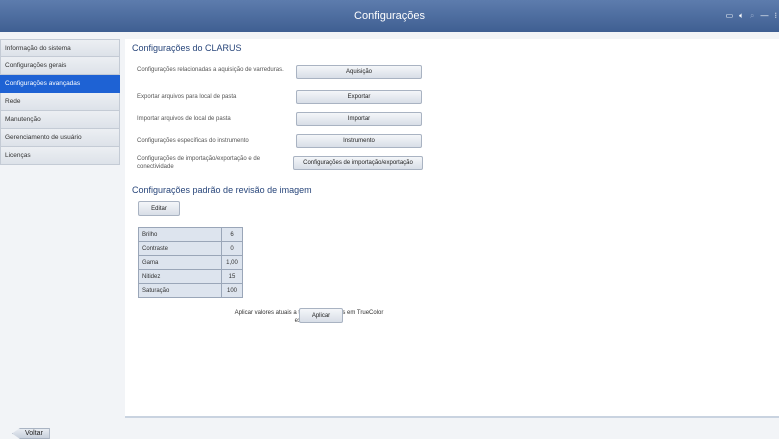 The height and width of the screenshot is (439, 779). Describe the element at coordinates (193, 141) in the screenshot. I see `row-label-instrumento: Configurações específicas do instrumento` at that location.